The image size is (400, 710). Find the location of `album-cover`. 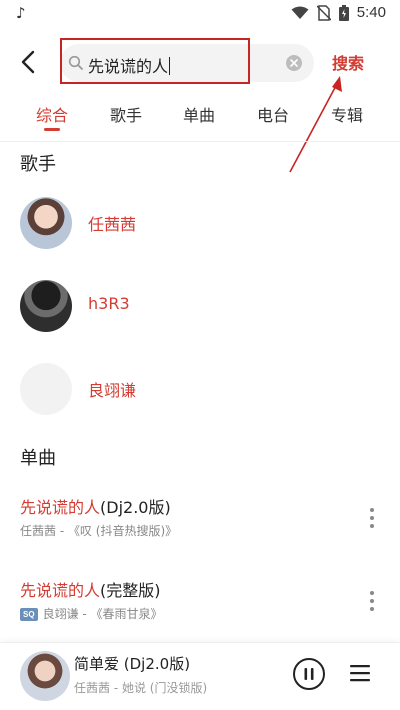

album-cover is located at coordinates (45, 676).